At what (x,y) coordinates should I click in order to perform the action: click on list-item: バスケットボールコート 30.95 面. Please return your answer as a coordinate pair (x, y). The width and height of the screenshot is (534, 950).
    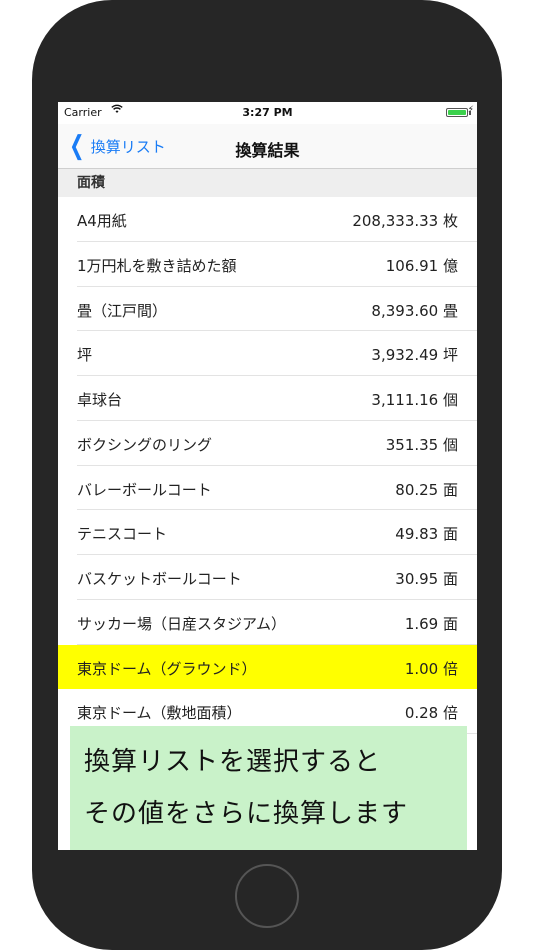
    Looking at the image, I should click on (267, 577).